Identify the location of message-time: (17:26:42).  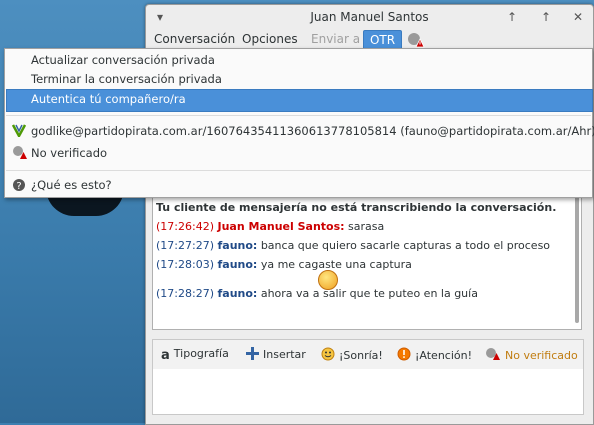
(185, 226).